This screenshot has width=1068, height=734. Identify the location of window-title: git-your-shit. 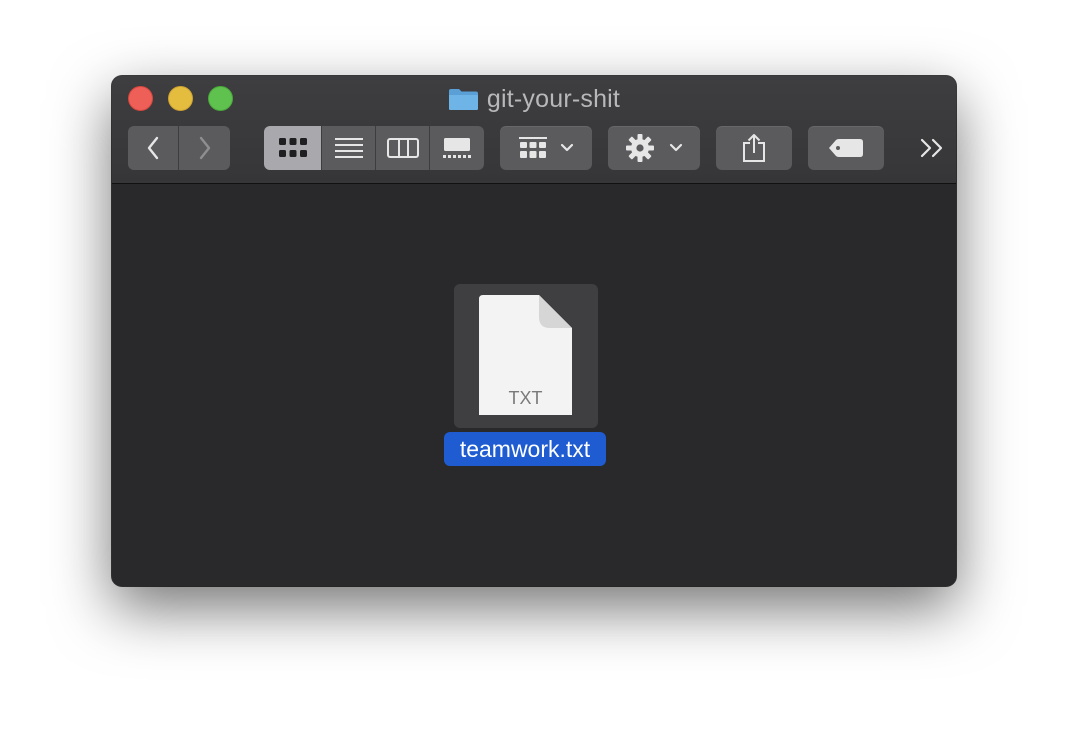
(553, 98).